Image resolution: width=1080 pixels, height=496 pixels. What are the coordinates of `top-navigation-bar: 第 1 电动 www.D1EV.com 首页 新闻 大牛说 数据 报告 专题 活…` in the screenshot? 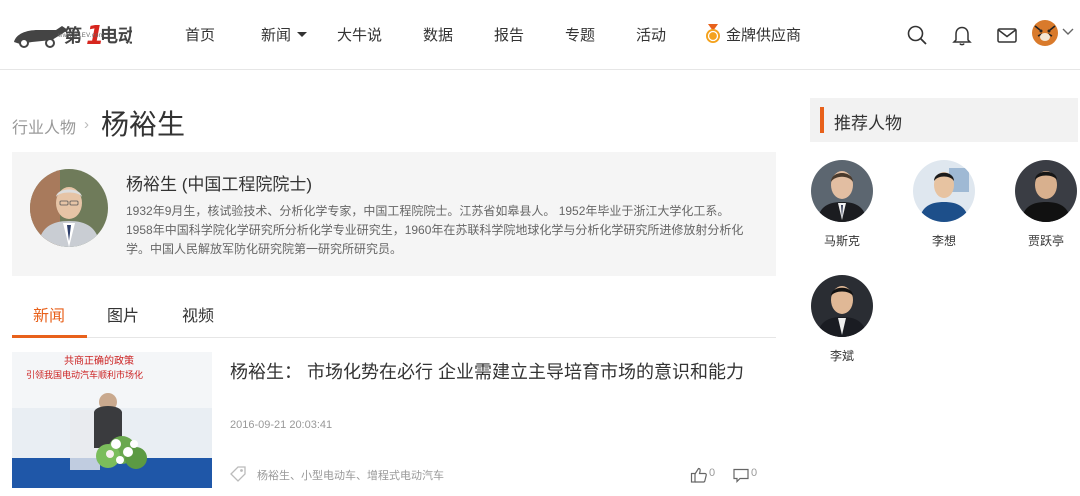 It's located at (540, 35).